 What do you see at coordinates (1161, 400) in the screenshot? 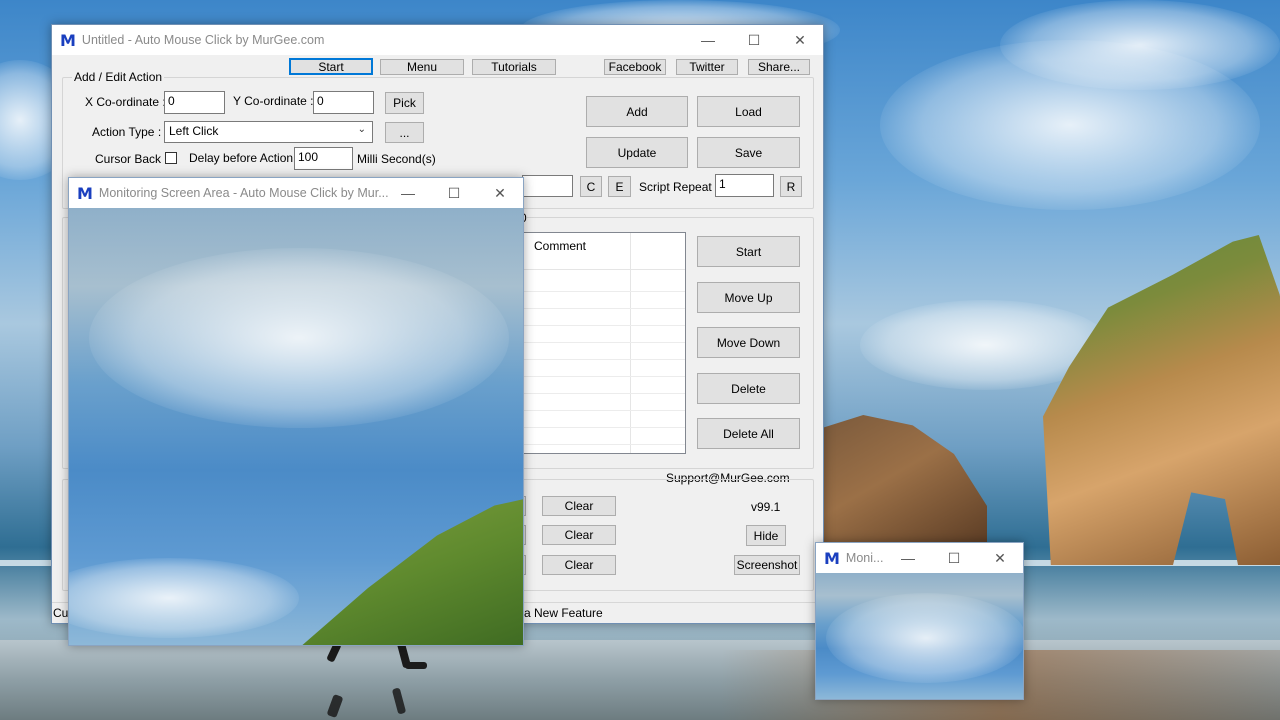
I see `arch-rock` at bounding box center [1161, 400].